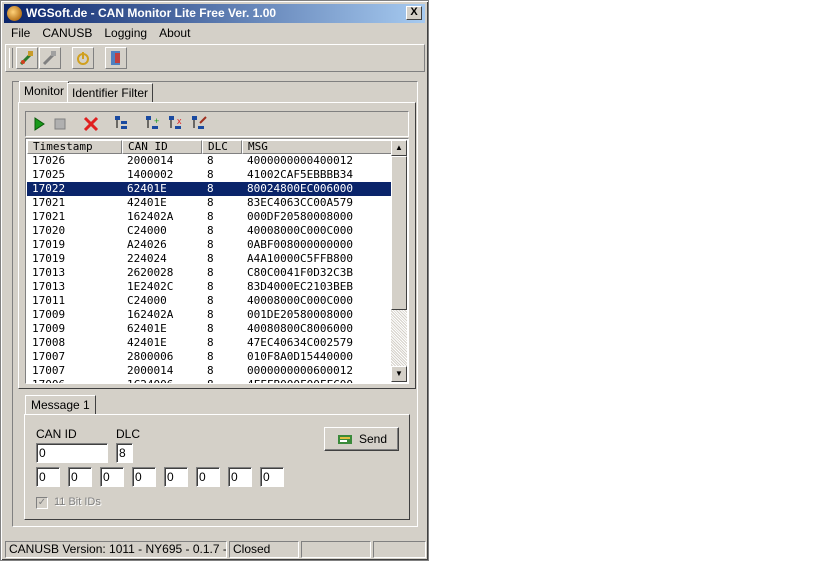 This screenshot has height=563, width=840. I want to click on column-dlc: DLC, so click(222, 147).